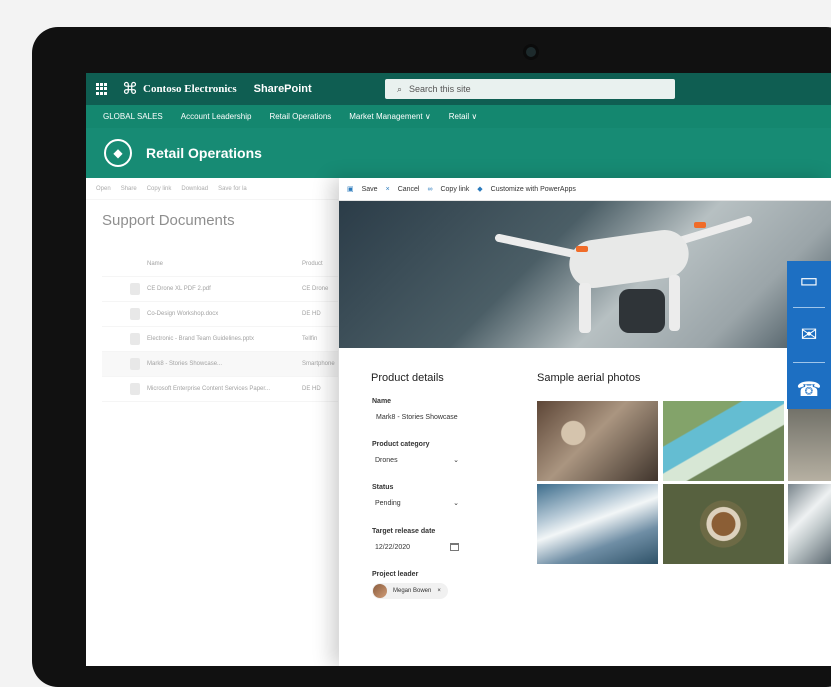  Describe the element at coordinates (400, 88) in the screenshot. I see `search-icon: ⌕` at that location.